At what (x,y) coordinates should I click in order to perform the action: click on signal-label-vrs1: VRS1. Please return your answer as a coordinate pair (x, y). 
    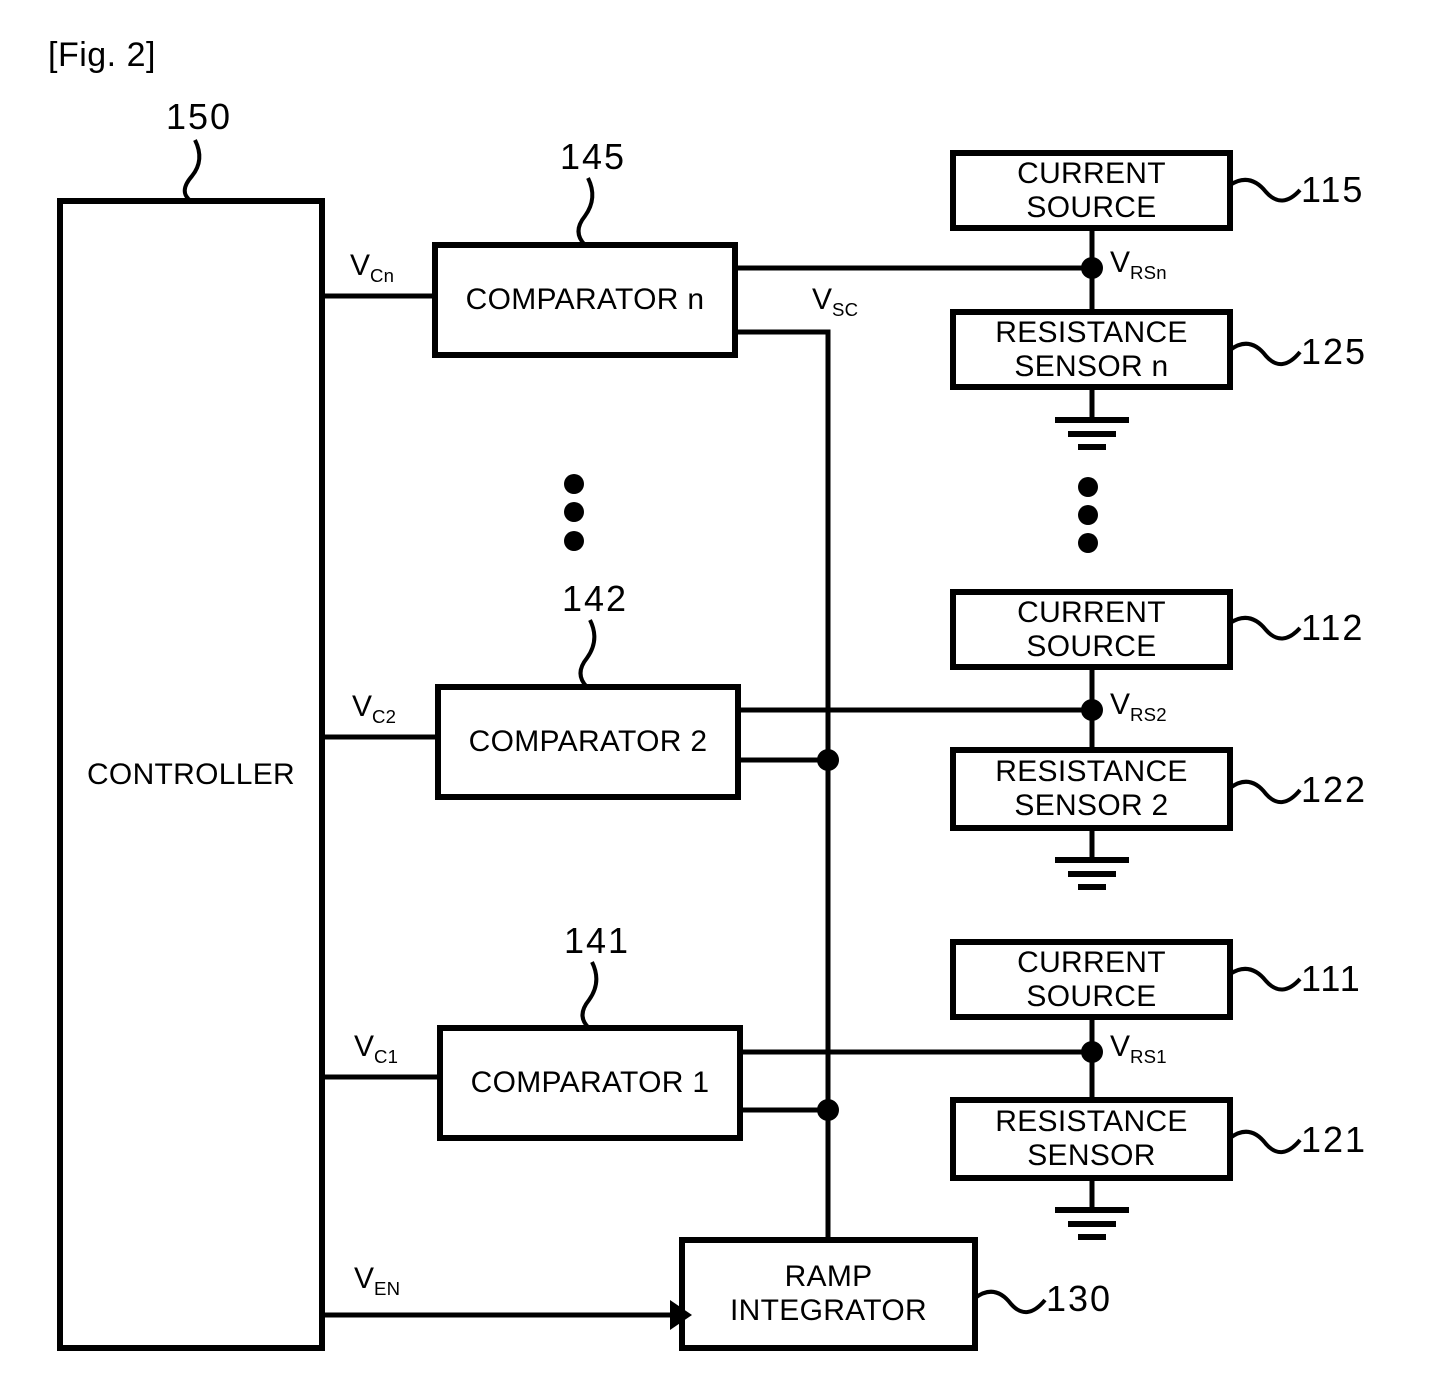
    Looking at the image, I should click on (1138, 1049).